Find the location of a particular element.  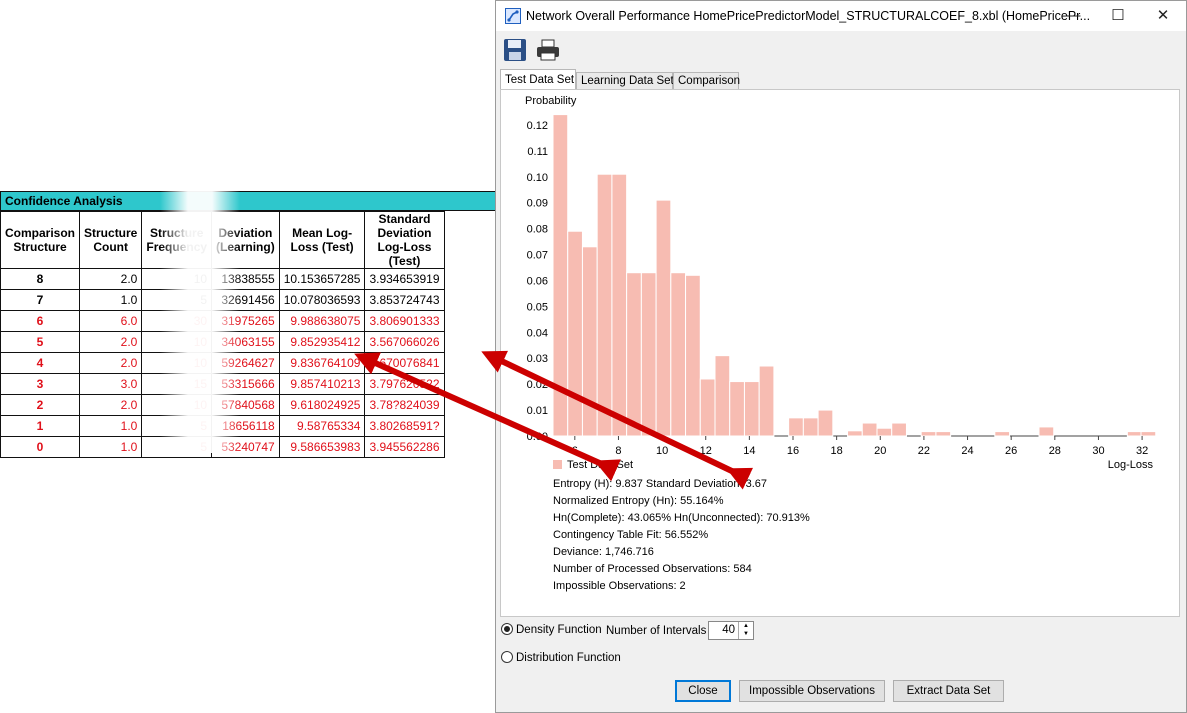

legend-swatch is located at coordinates (557, 464).